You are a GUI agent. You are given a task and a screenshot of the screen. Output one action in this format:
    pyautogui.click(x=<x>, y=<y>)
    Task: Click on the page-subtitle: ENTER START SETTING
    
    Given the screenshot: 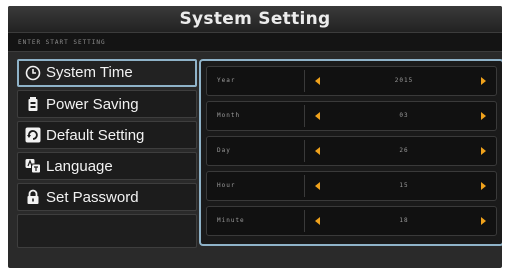 What is the action you would take?
    pyautogui.click(x=255, y=42)
    